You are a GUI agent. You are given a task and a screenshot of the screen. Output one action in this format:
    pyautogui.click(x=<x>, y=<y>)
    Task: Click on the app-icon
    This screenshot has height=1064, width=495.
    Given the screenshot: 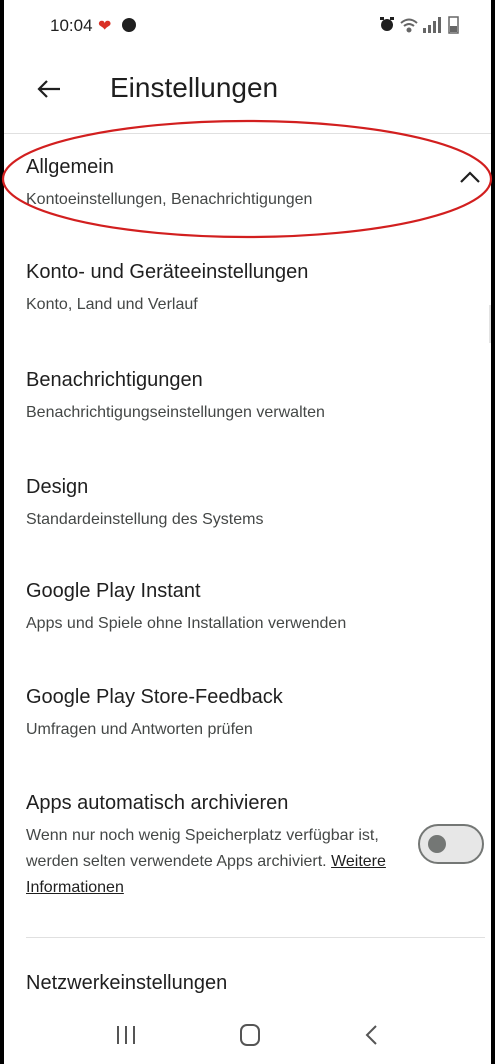 What is the action you would take?
    pyautogui.click(x=129, y=25)
    